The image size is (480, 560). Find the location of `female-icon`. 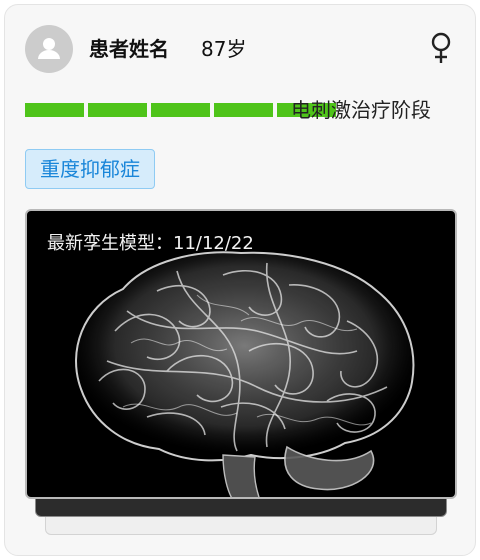

female-icon is located at coordinates (441, 49).